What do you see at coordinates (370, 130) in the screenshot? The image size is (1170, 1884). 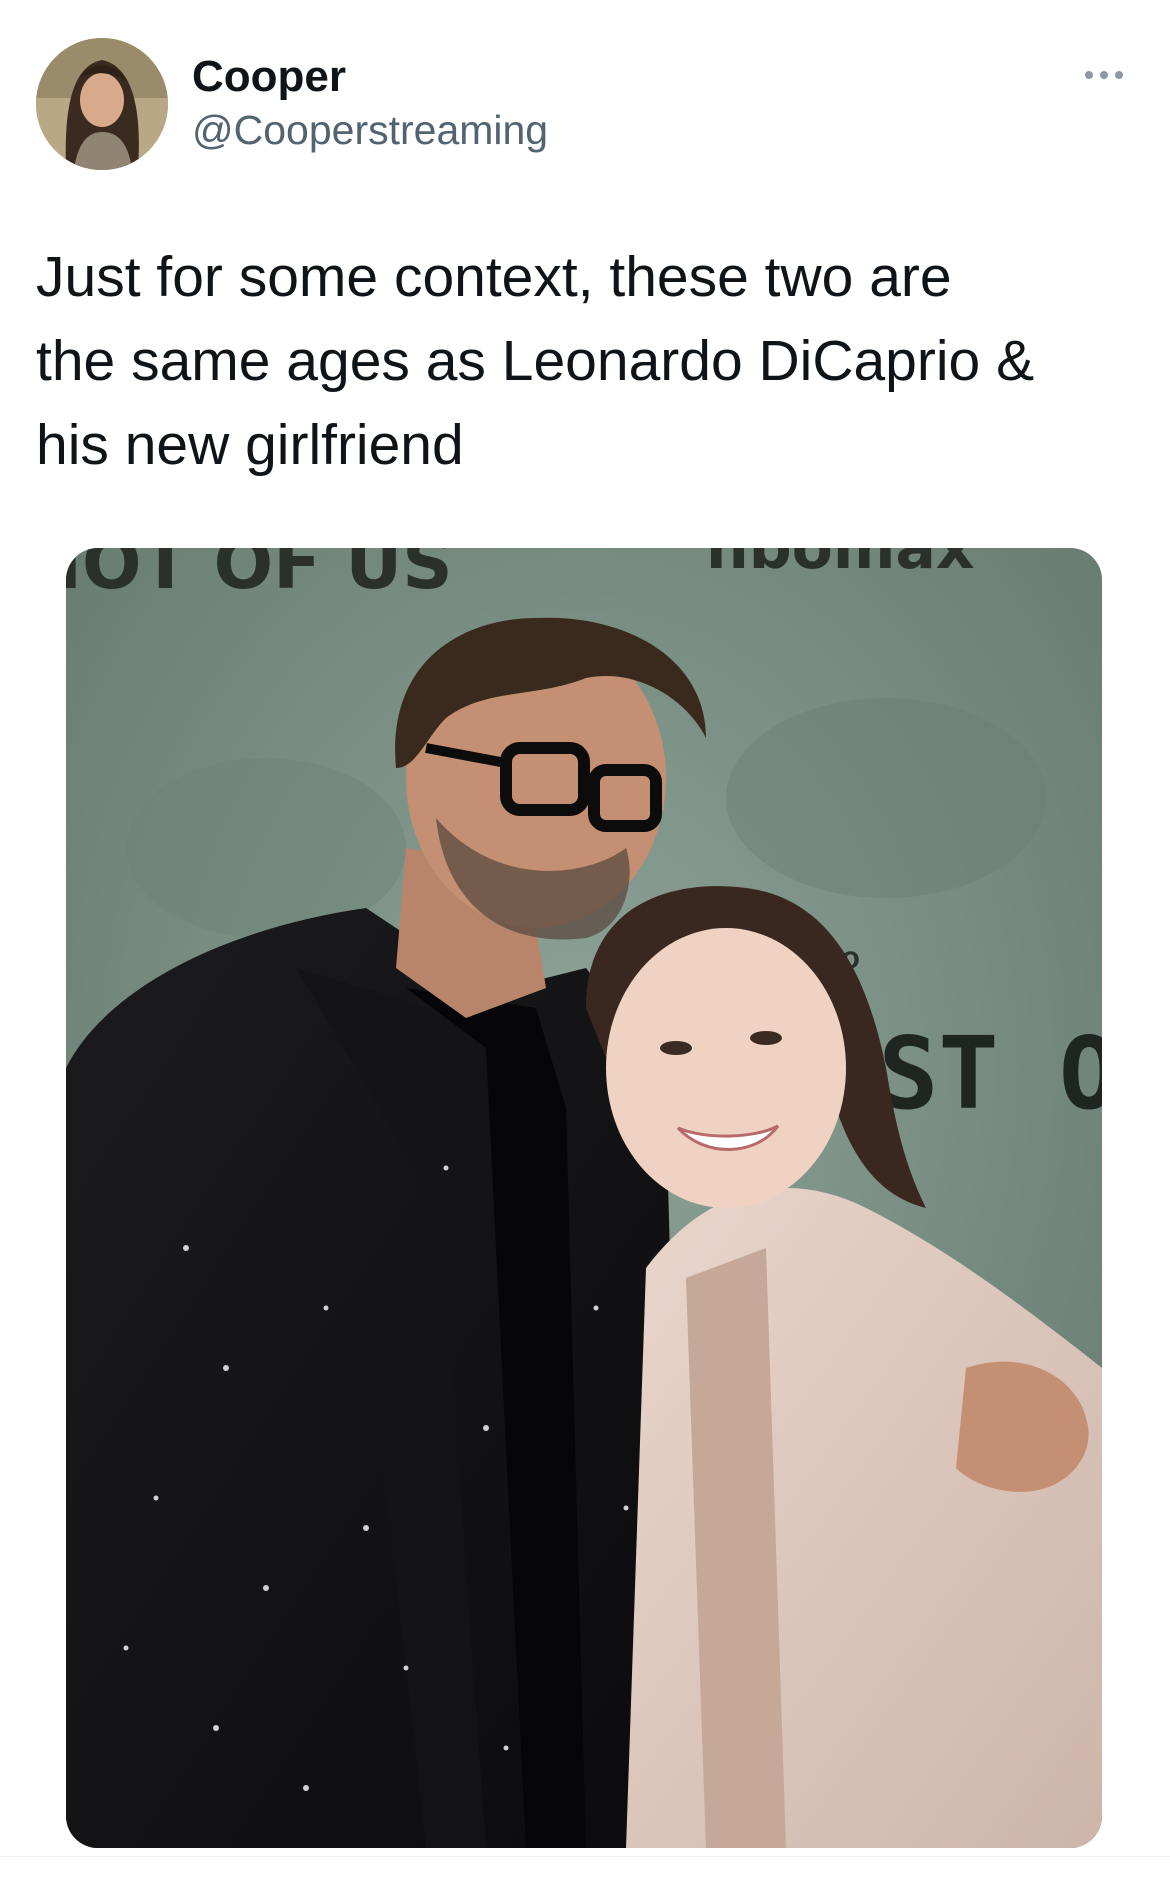 I see `author-handle: @Cooperstreaming` at bounding box center [370, 130].